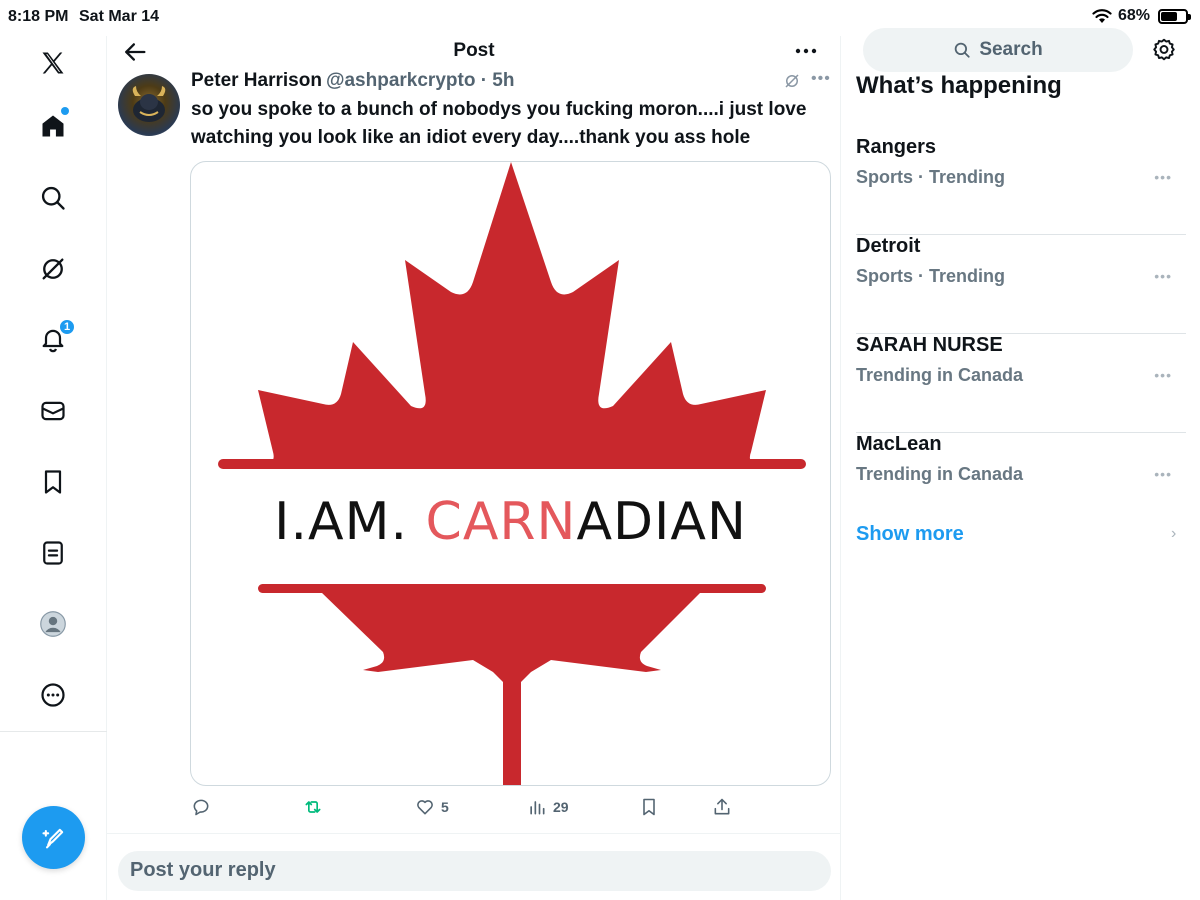 This screenshot has height=900, width=1200. I want to click on author-avatar, so click(149, 105).